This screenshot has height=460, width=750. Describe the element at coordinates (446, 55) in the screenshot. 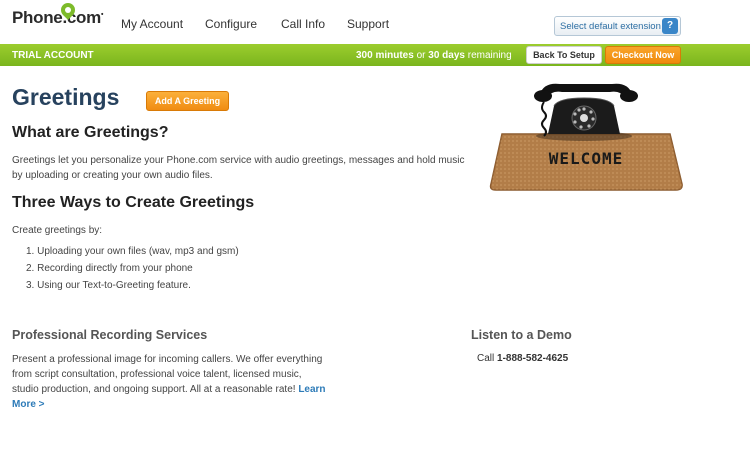

I see `days-remaining: 30 days` at that location.